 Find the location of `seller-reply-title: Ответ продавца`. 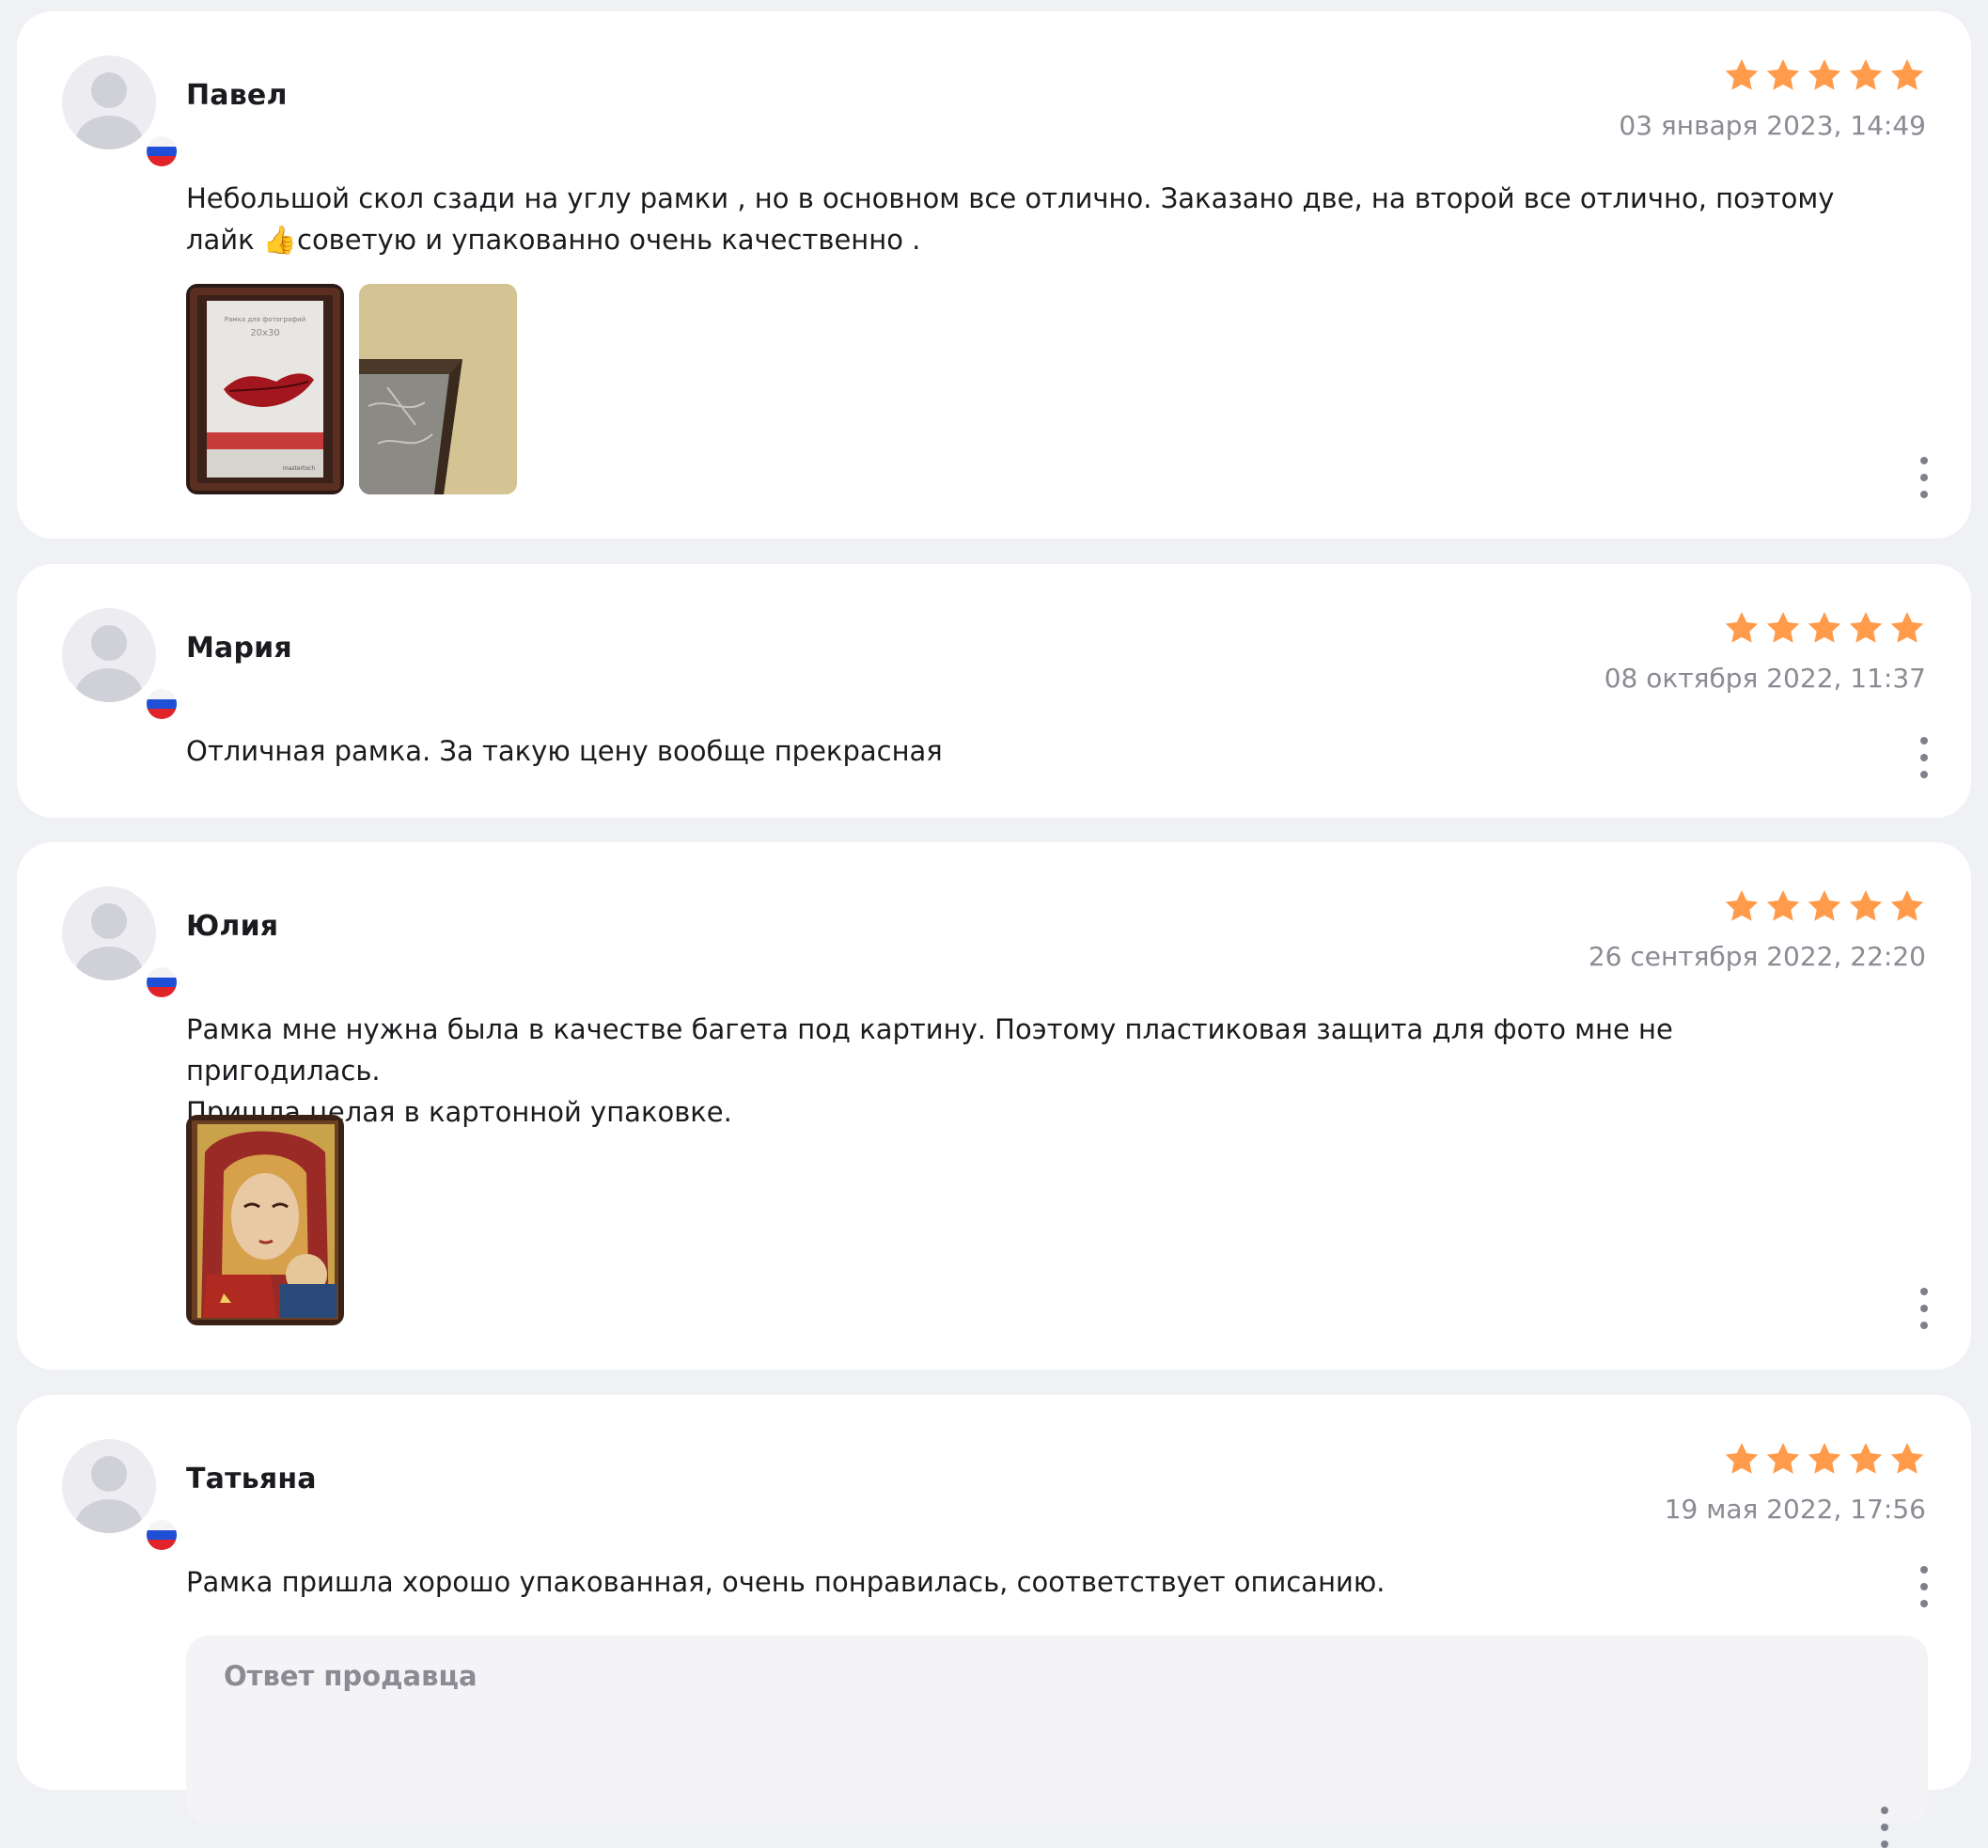

seller-reply-title: Ответ продавца is located at coordinates (350, 1676).